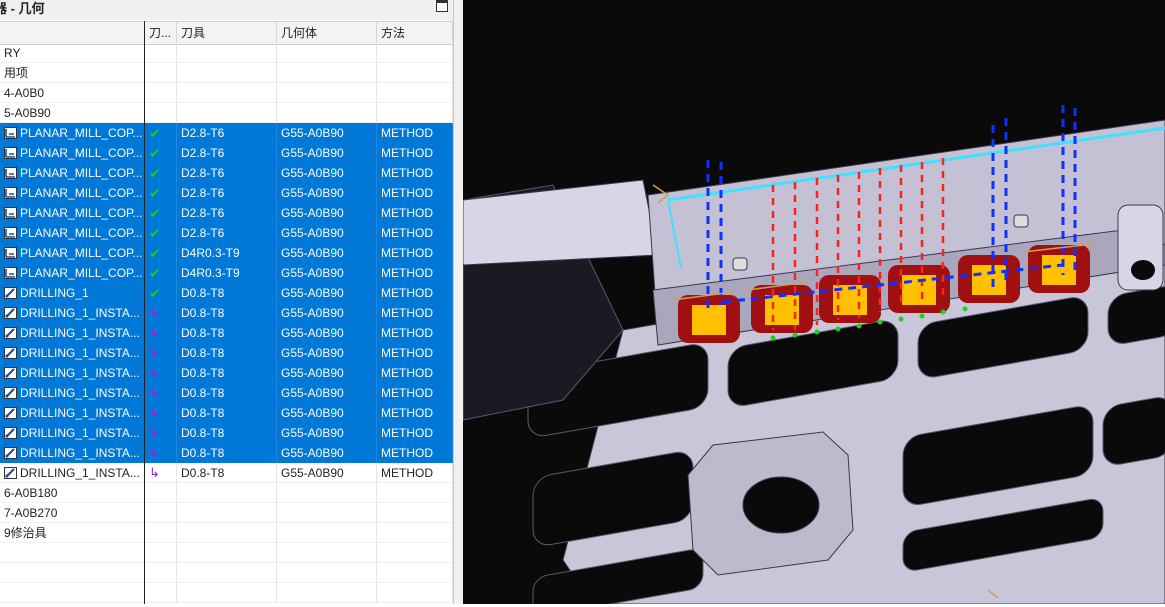 This screenshot has height=607, width=1165. What do you see at coordinates (72, 33) in the screenshot?
I see `col-name-header` at bounding box center [72, 33].